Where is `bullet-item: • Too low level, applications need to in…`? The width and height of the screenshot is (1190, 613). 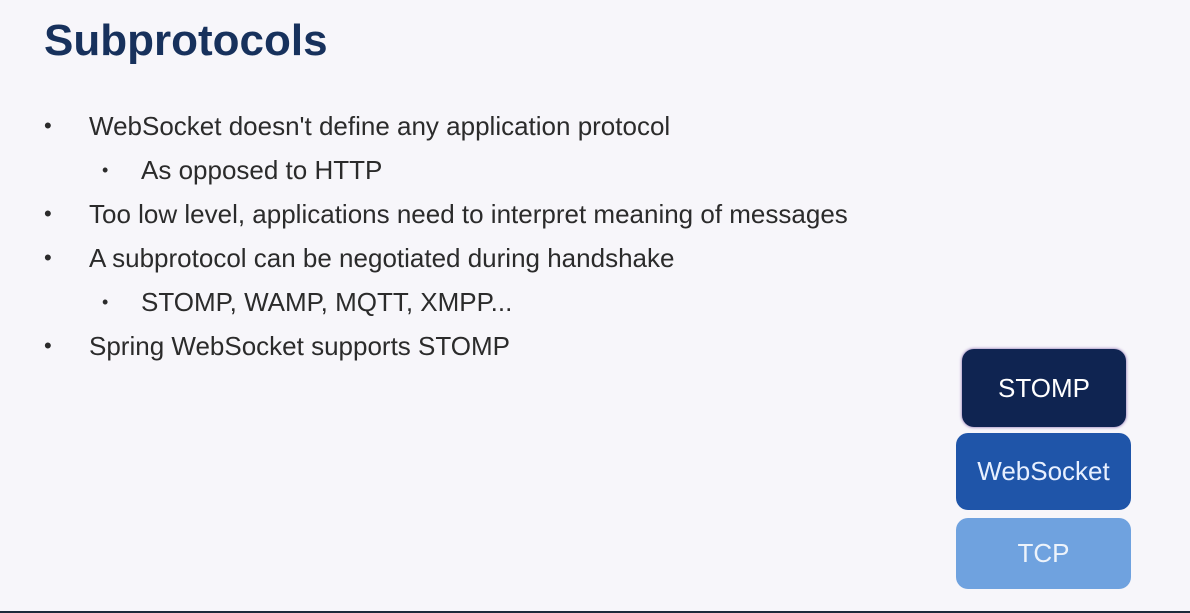
bullet-item: • Too low level, applications need to in… is located at coordinates (480, 218).